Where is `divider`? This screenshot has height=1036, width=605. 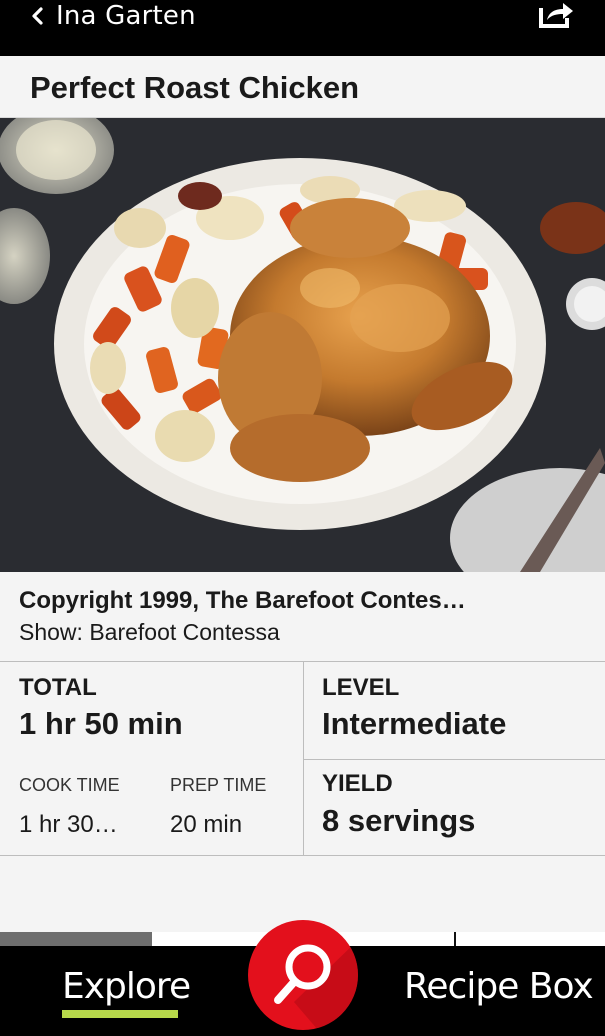 divider is located at coordinates (454, 759).